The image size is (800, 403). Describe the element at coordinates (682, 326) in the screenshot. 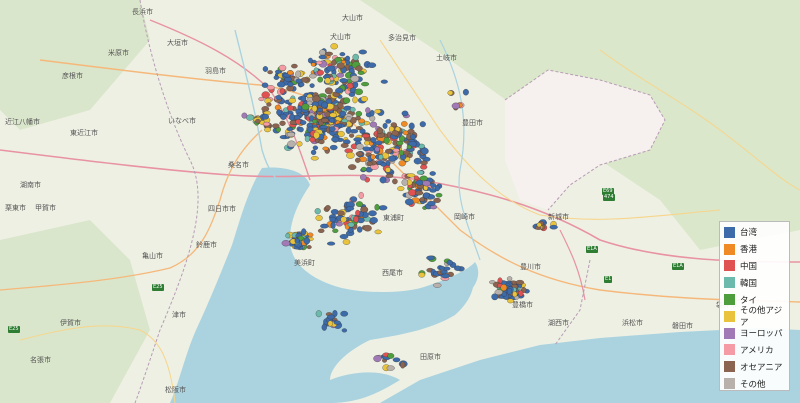

I see `city-label: 磐田市` at that location.